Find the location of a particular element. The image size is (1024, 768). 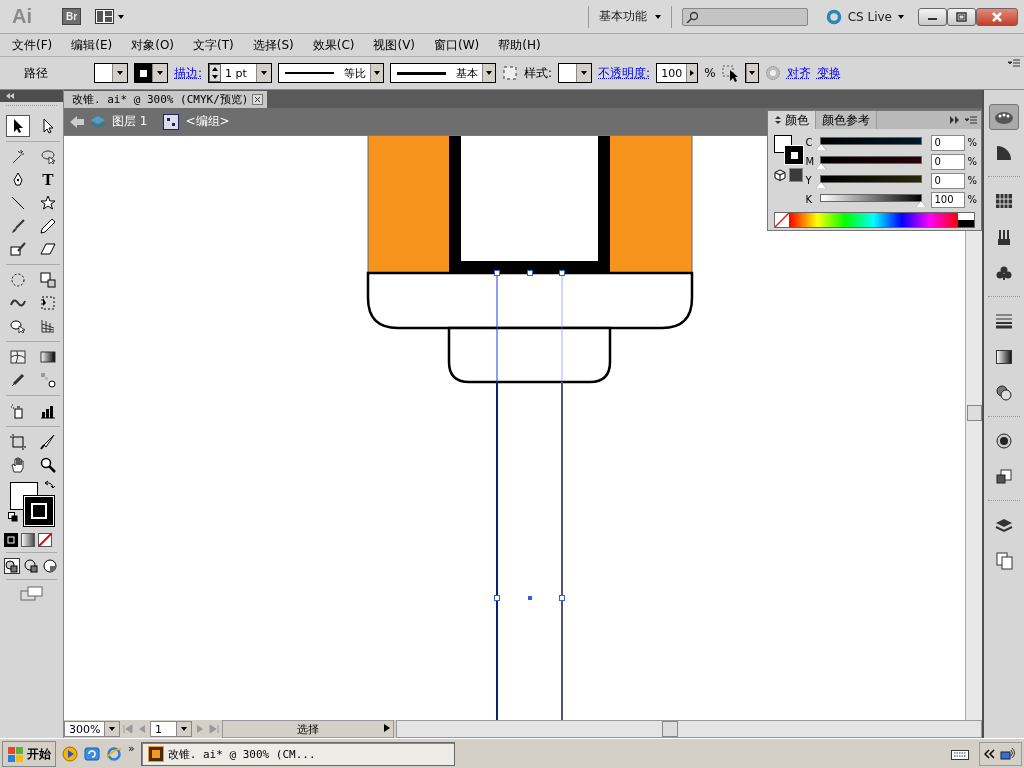

media-player-icon is located at coordinates (70, 754).